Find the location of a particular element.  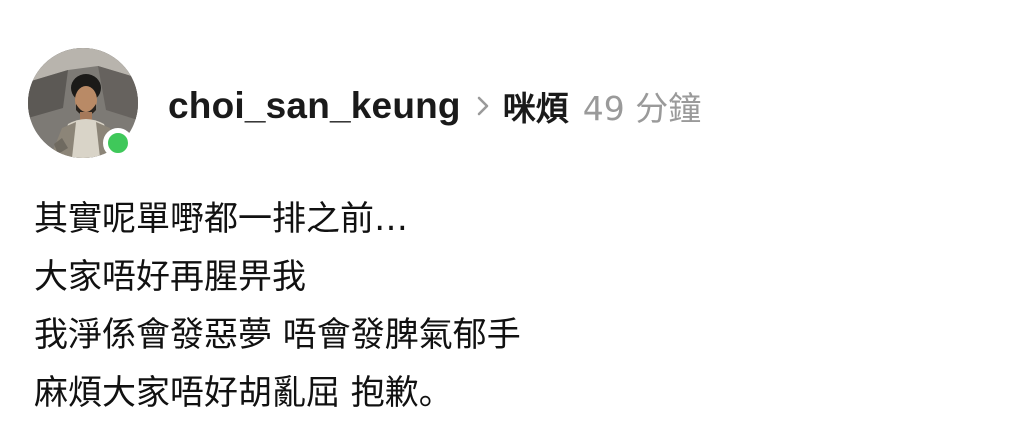

online-status-icon is located at coordinates (118, 143).